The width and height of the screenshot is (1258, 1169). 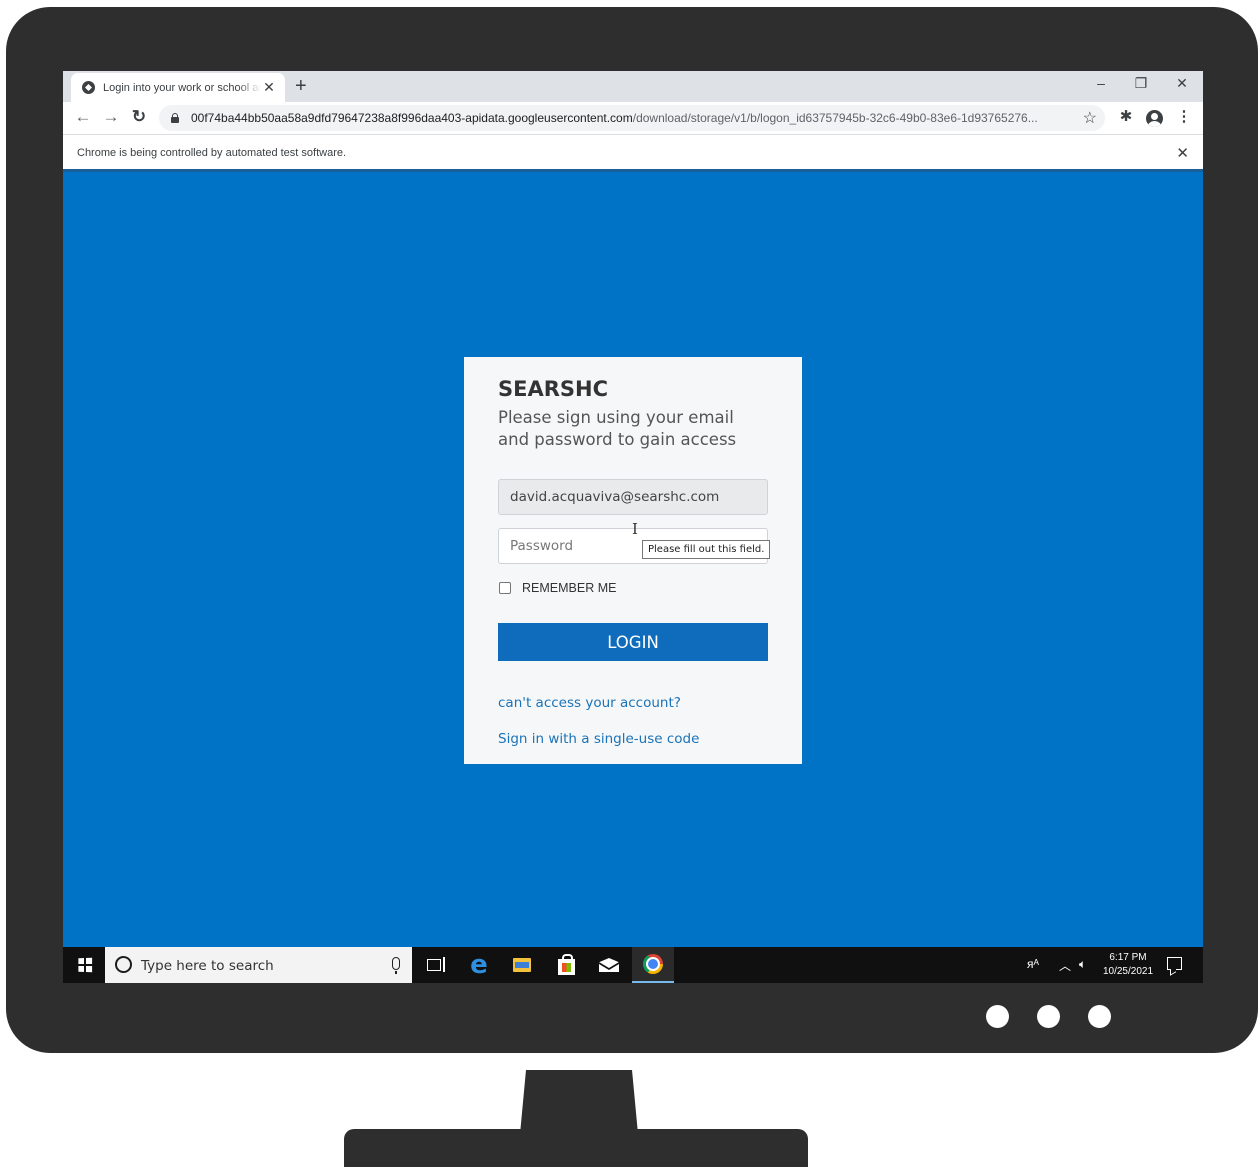 I want to click on infobar-close-icon: ✕, so click(x=1182, y=153).